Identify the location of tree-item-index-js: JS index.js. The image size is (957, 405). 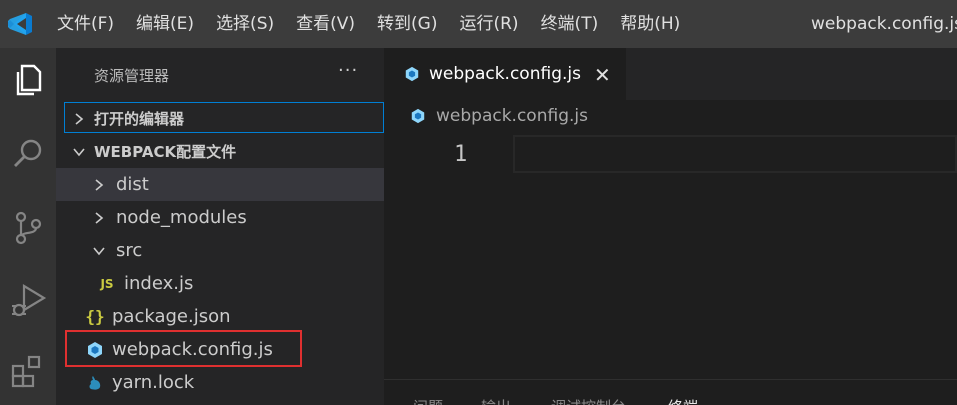
(220, 283).